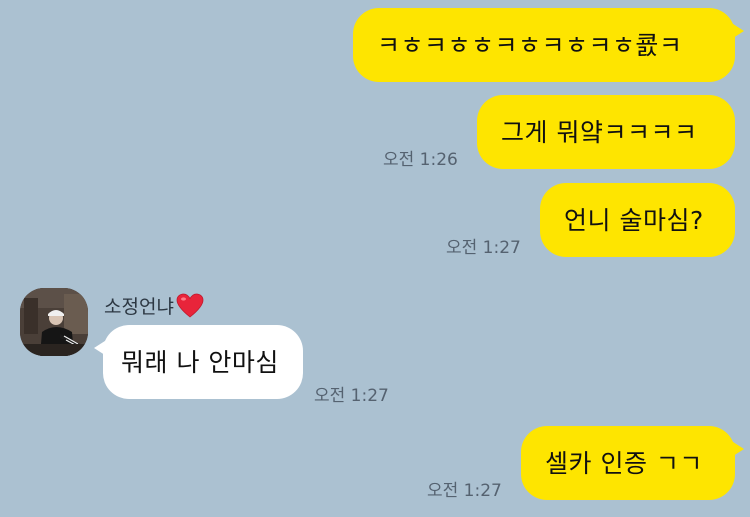  What do you see at coordinates (420, 160) in the screenshot?
I see `message-timestamp: 오전 1:26` at bounding box center [420, 160].